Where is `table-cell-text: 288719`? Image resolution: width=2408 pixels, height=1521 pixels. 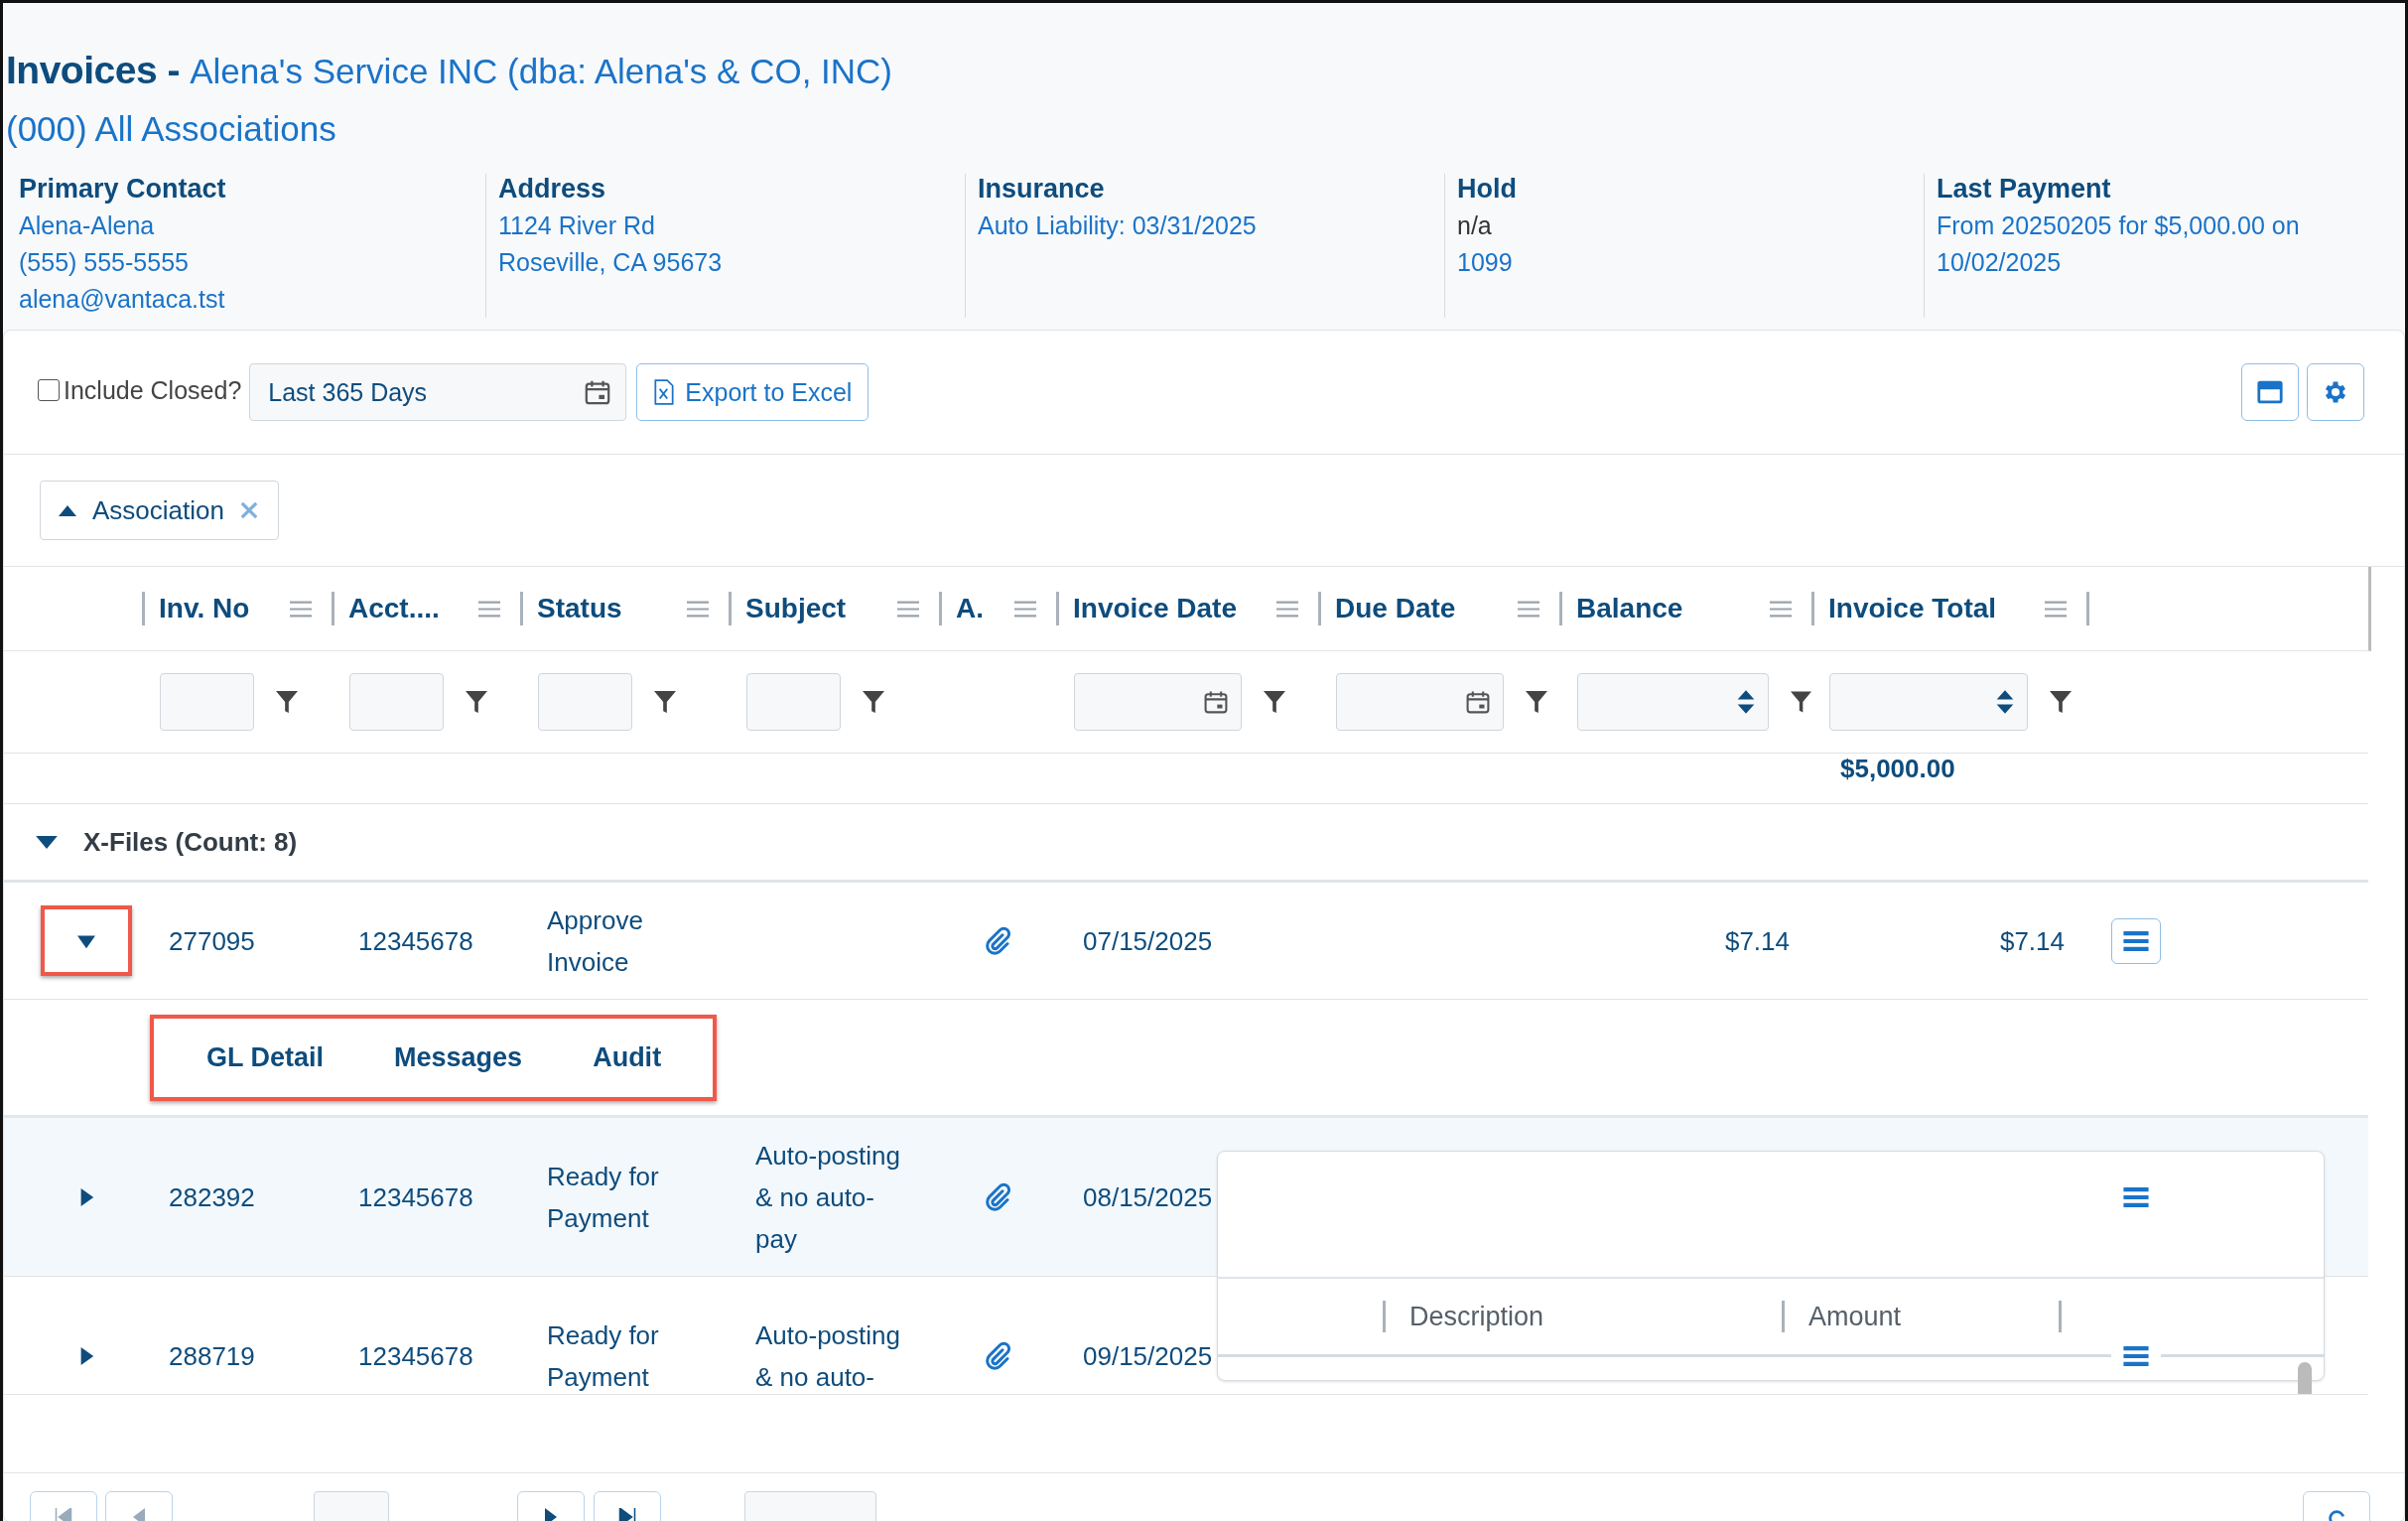
table-cell-text: 288719 is located at coordinates (212, 1356).